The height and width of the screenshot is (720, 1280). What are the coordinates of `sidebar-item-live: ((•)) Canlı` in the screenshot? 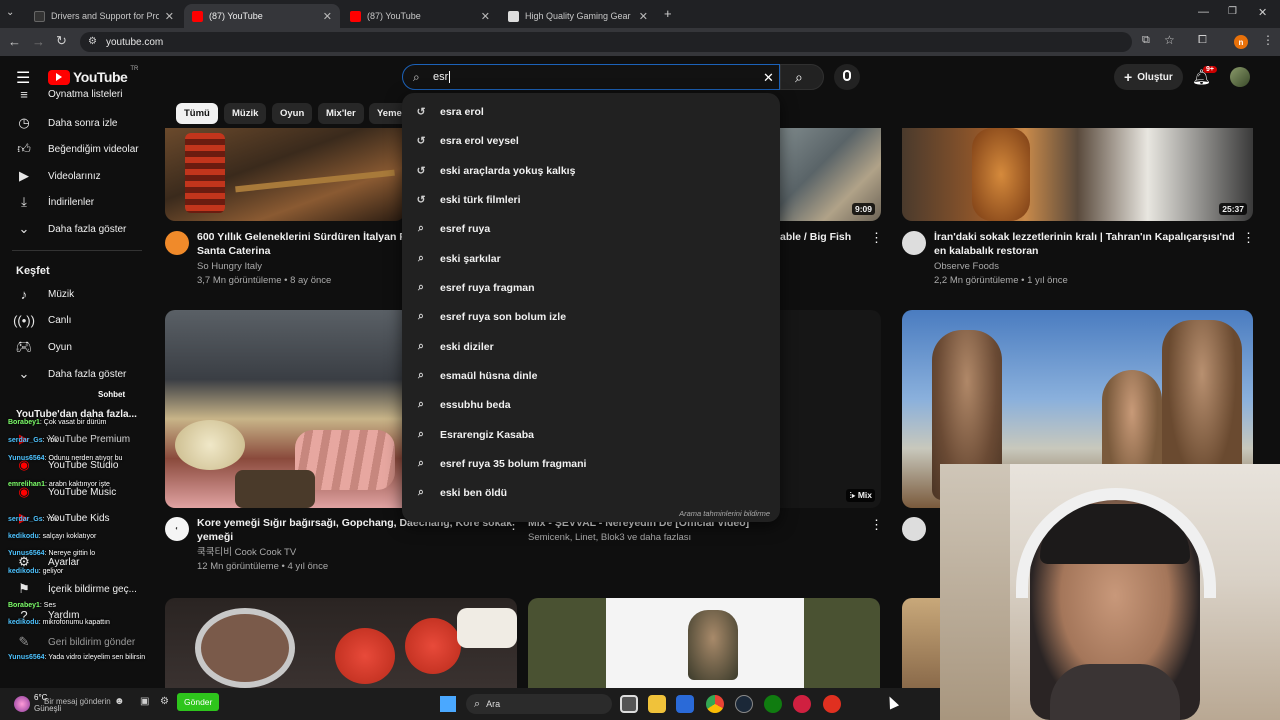 It's located at (75, 320).